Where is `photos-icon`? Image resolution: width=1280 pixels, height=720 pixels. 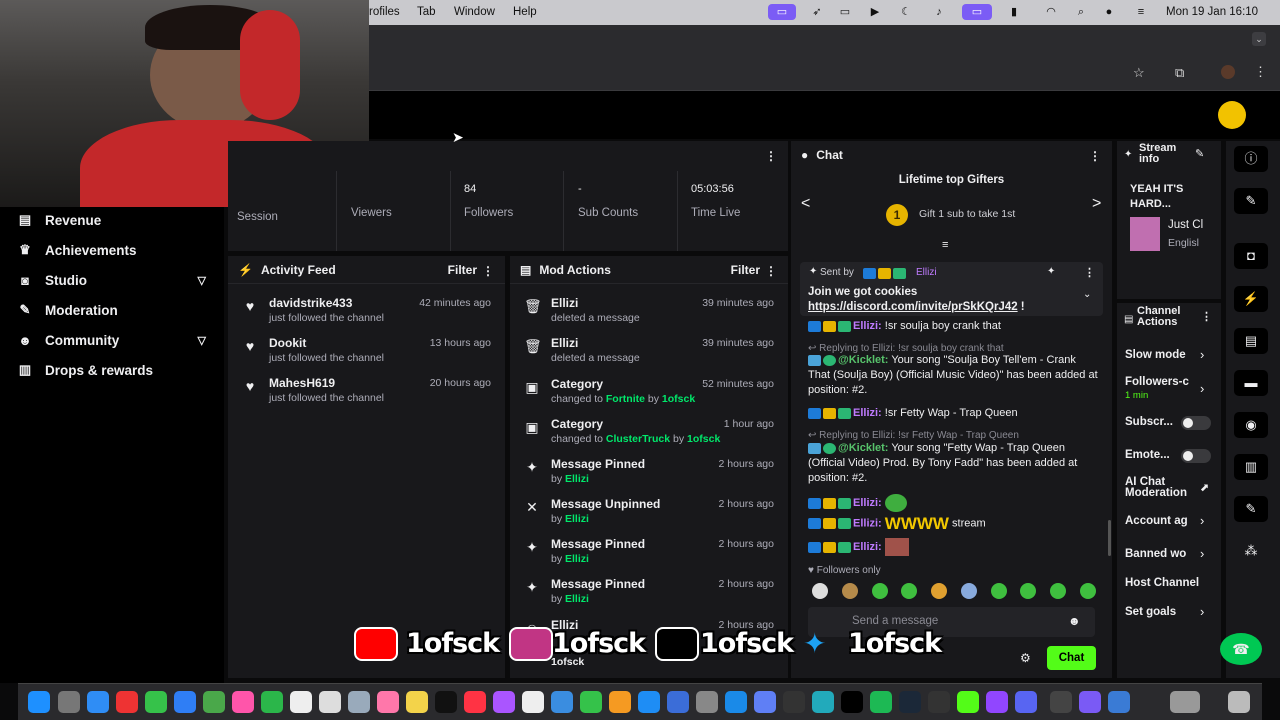
photos-icon is located at coordinates (243, 702).